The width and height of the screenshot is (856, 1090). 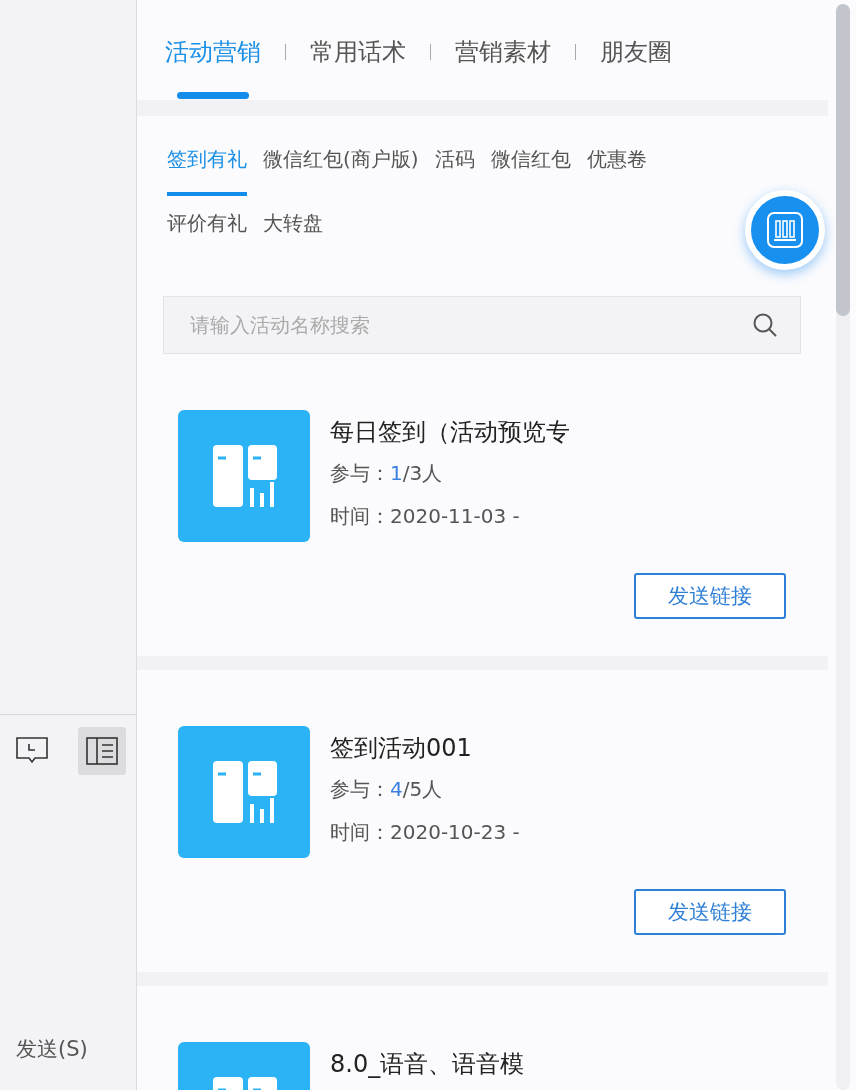 I want to click on search-icon, so click(x=765, y=325).